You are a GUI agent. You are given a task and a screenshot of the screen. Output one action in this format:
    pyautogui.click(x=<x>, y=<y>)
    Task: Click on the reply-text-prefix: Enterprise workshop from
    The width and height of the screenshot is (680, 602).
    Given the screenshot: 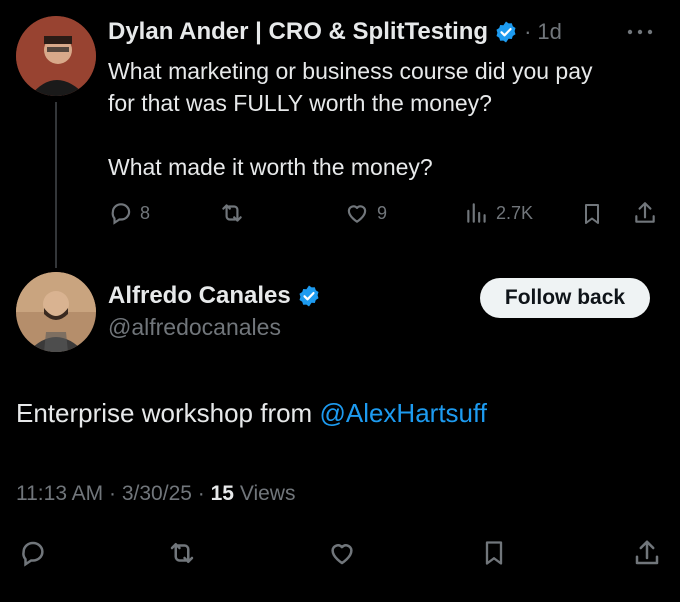 What is the action you would take?
    pyautogui.click(x=168, y=413)
    